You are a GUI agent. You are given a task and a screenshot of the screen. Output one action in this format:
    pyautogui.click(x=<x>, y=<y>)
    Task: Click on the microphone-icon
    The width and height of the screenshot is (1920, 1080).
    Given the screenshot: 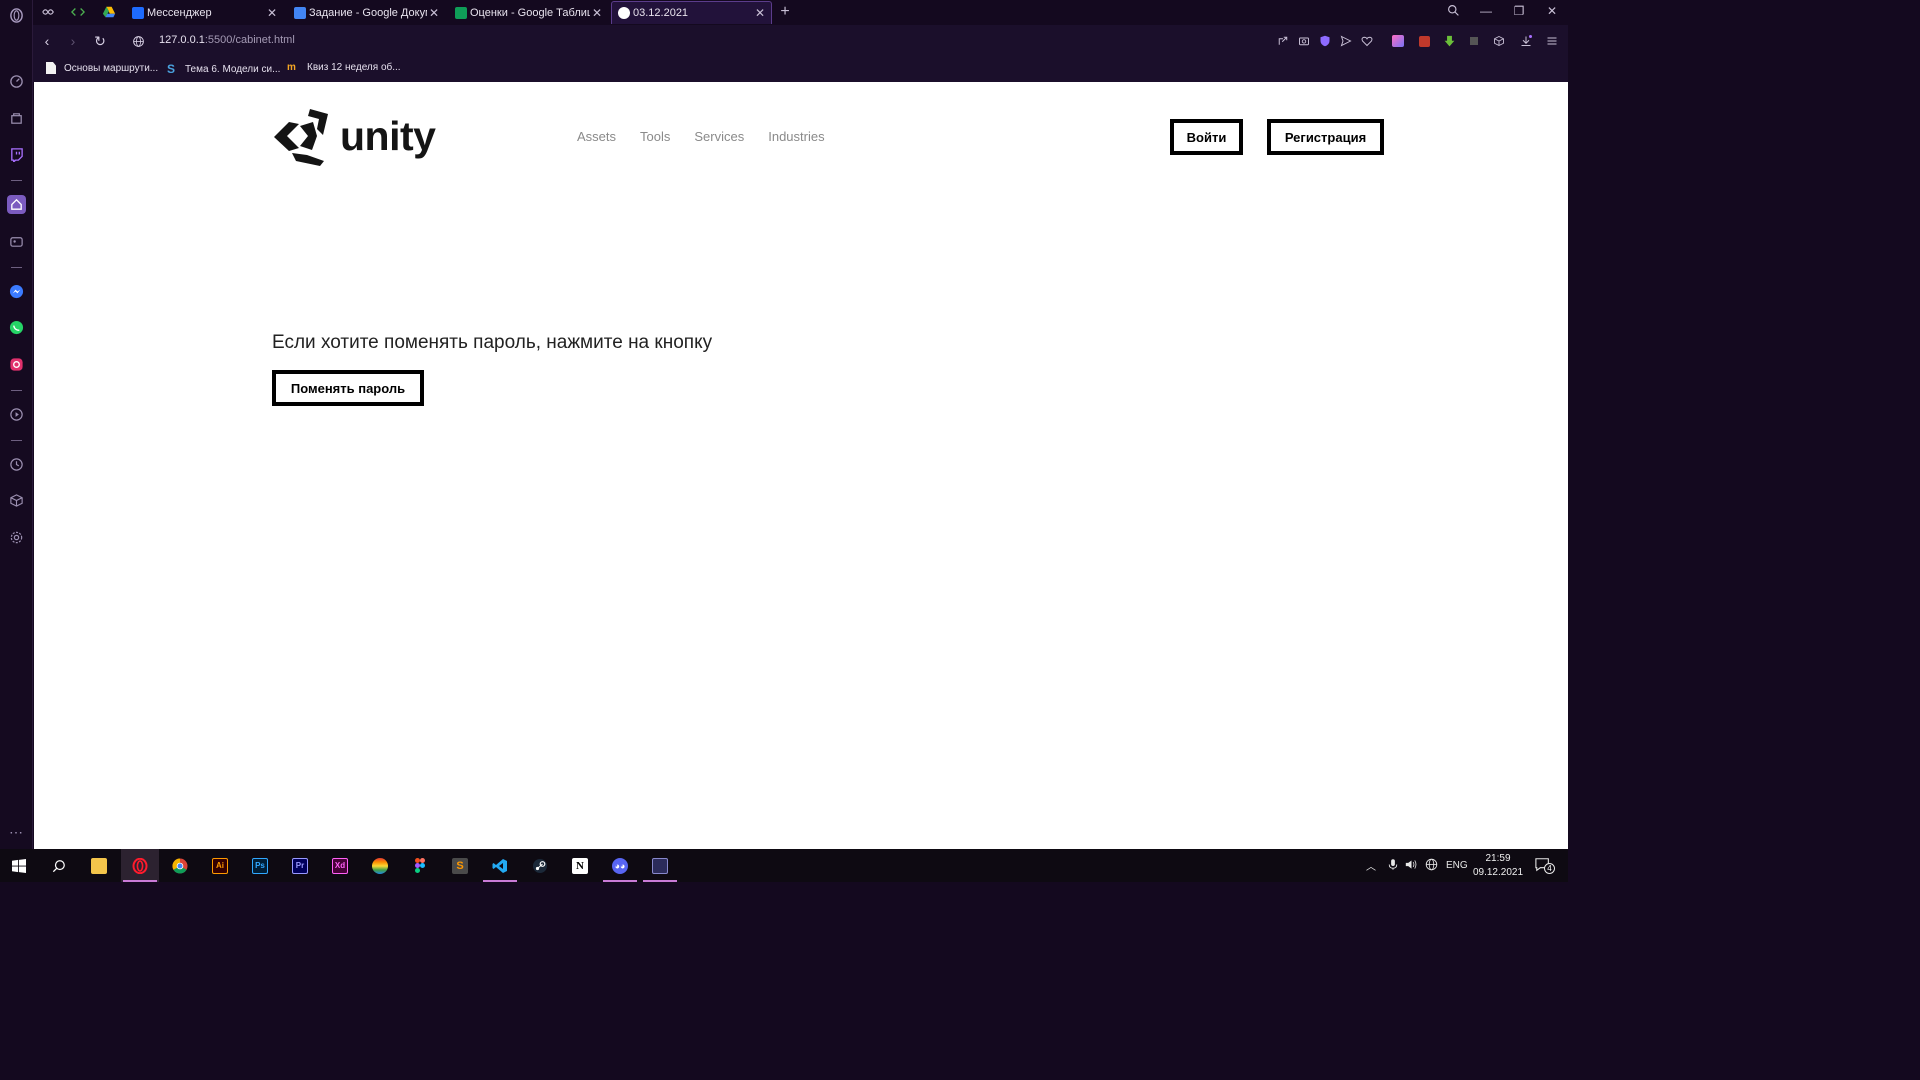 What is the action you would take?
    pyautogui.click(x=1393, y=866)
    